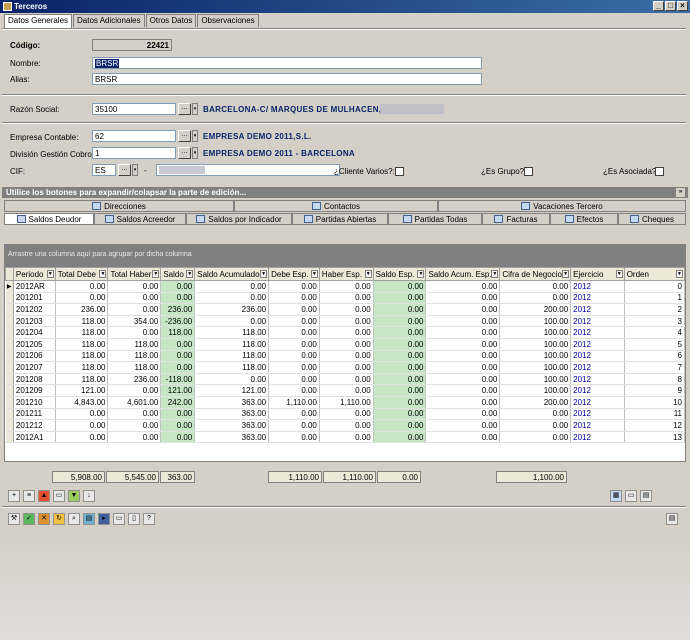  What do you see at coordinates (34, 332) in the screenshot?
I see `grid-cell: 201204` at bounding box center [34, 332].